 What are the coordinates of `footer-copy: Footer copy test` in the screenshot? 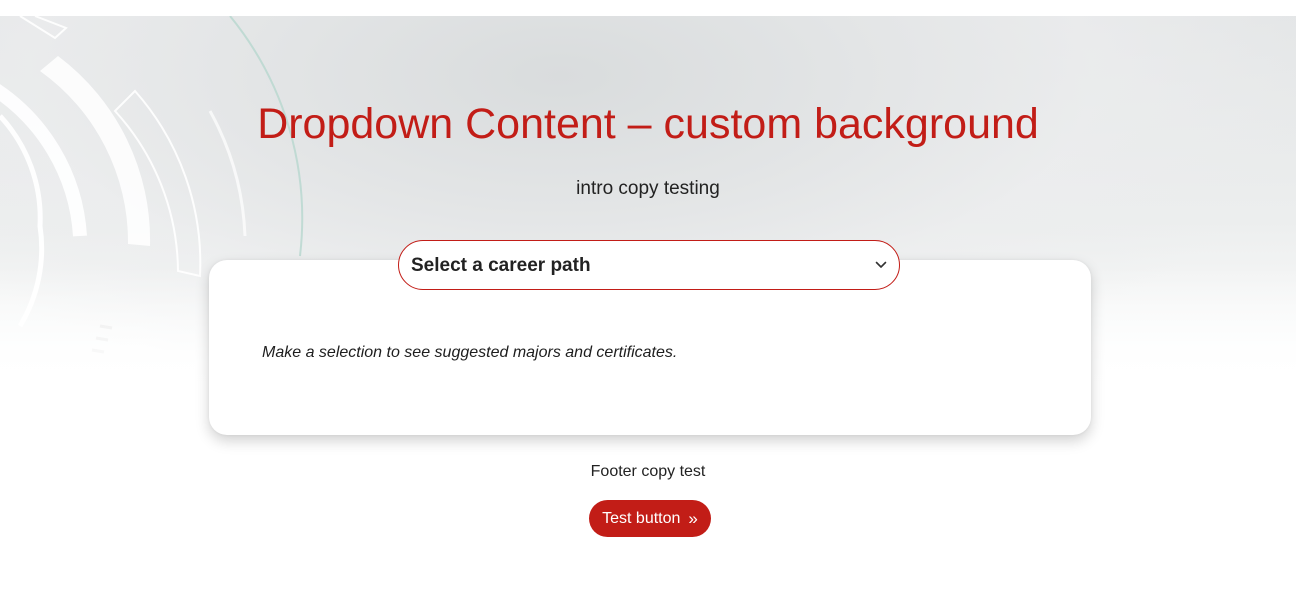 It's located at (648, 471).